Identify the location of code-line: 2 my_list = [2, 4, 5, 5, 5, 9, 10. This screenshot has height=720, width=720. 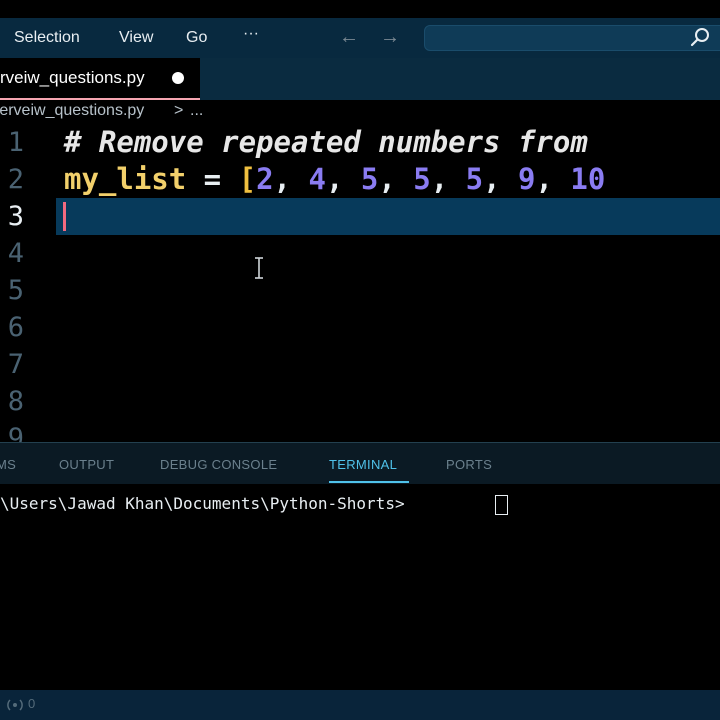
(360, 179).